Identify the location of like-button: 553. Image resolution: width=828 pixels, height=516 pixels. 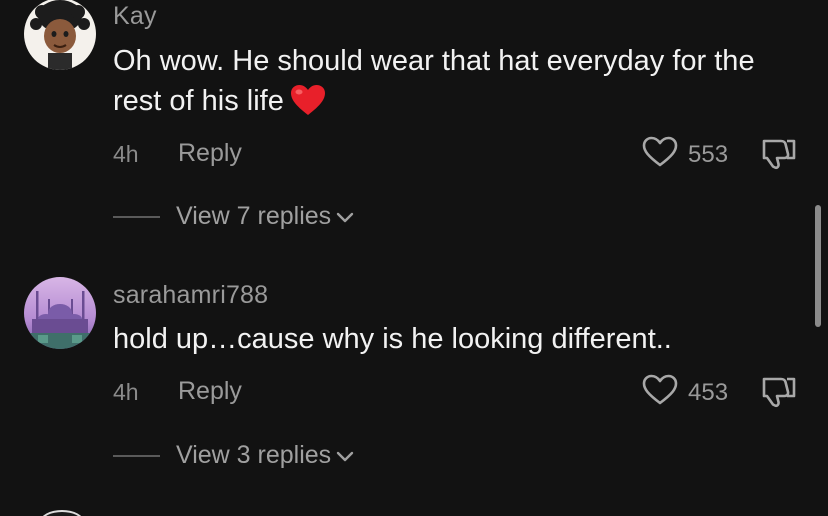
(685, 154).